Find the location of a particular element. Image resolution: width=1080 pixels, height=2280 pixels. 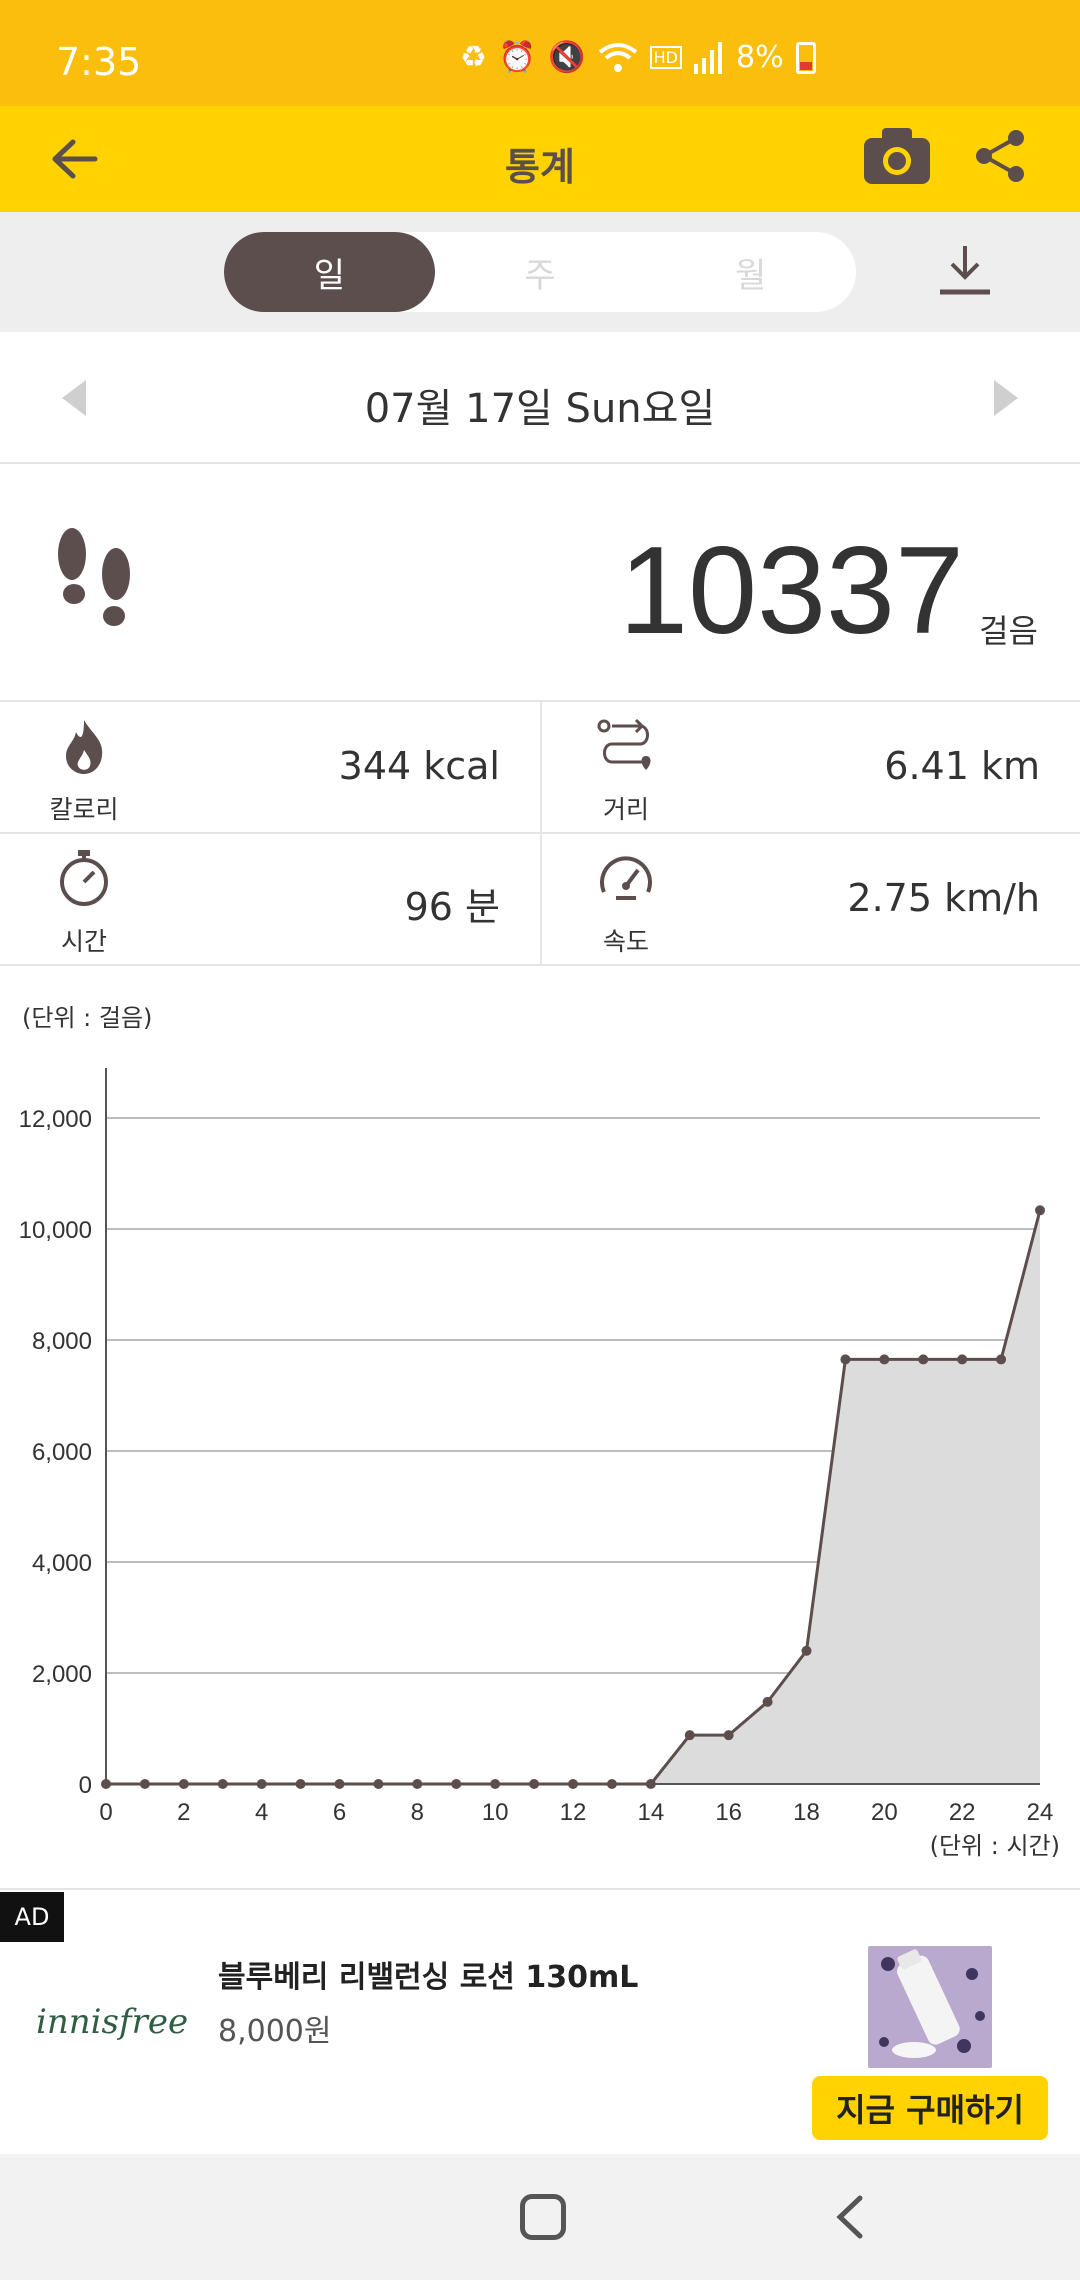

download-button is located at coordinates (967, 273).